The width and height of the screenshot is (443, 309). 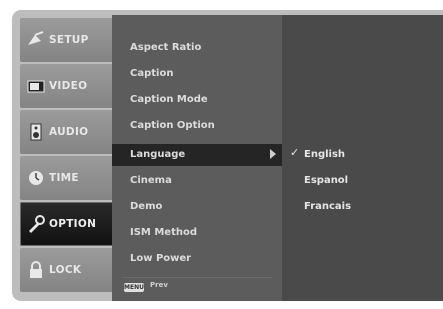 What do you see at coordinates (327, 207) in the screenshot?
I see `language-option-francais: Francais` at bounding box center [327, 207].